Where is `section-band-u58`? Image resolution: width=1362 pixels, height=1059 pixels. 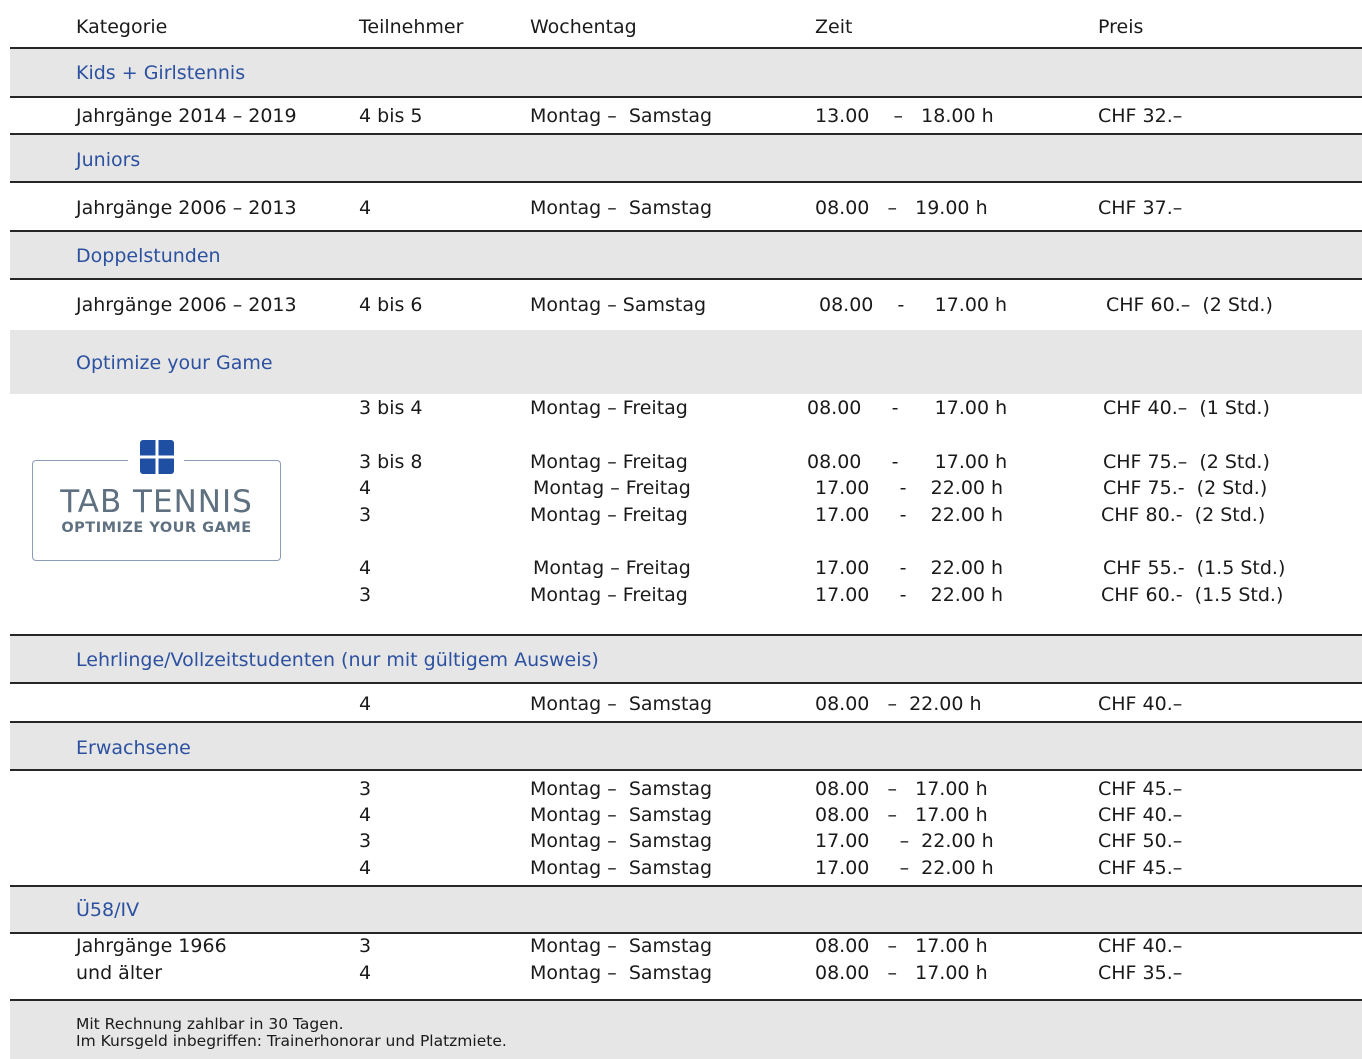
section-band-u58 is located at coordinates (686, 909).